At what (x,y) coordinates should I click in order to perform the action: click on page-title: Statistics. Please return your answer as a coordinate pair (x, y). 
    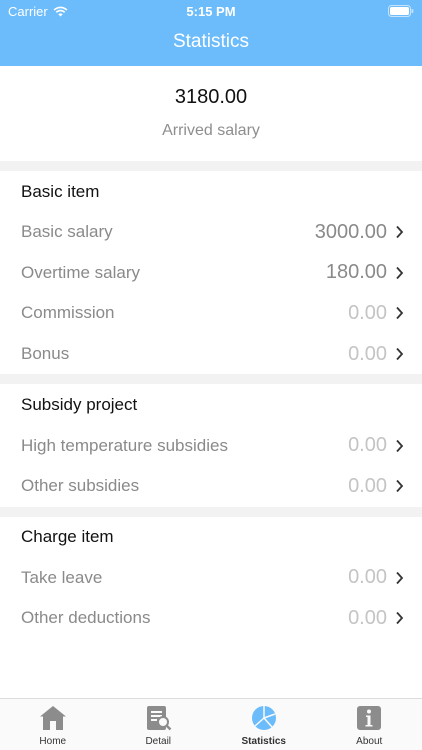
    Looking at the image, I should click on (211, 41).